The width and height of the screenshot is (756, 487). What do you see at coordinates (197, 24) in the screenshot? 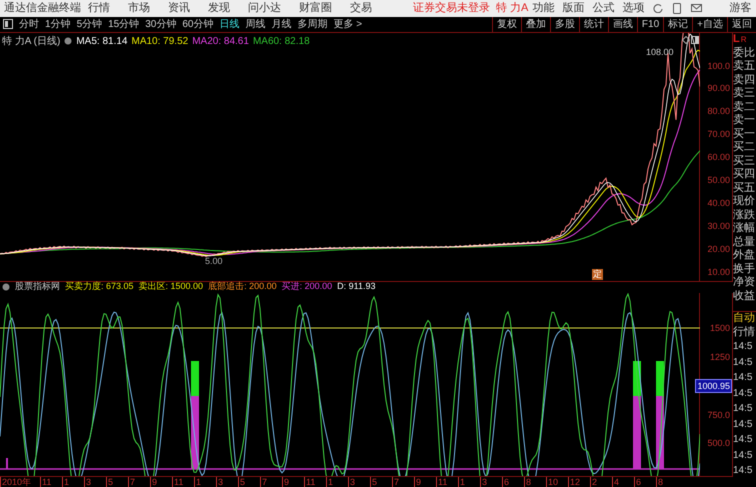
I see `period-tab: 60分钟` at bounding box center [197, 24].